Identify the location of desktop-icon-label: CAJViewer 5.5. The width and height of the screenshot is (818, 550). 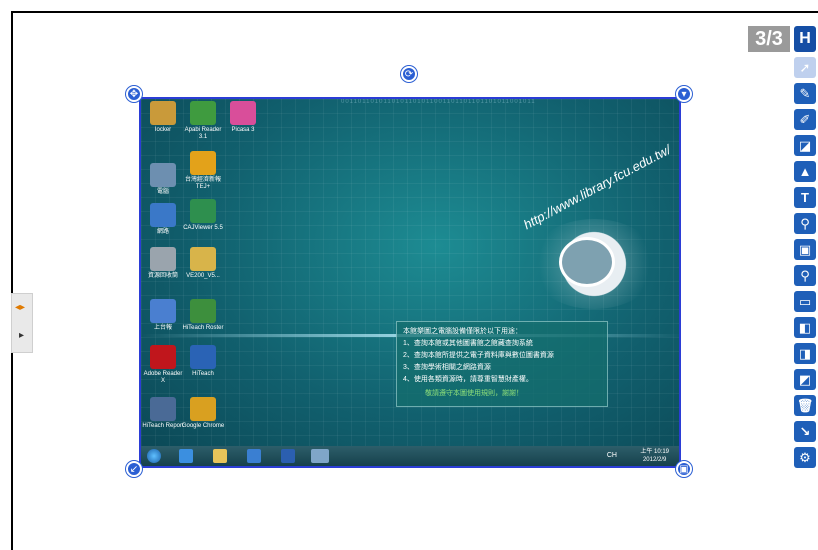
(203, 228).